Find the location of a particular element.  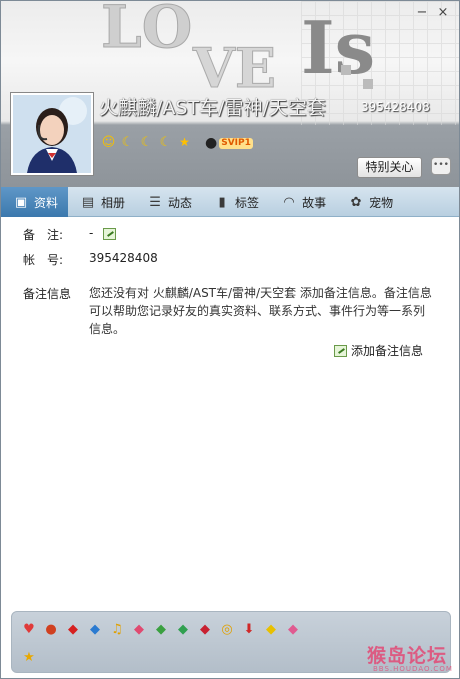

love-background-art: LO VE Is is located at coordinates (238, 51).